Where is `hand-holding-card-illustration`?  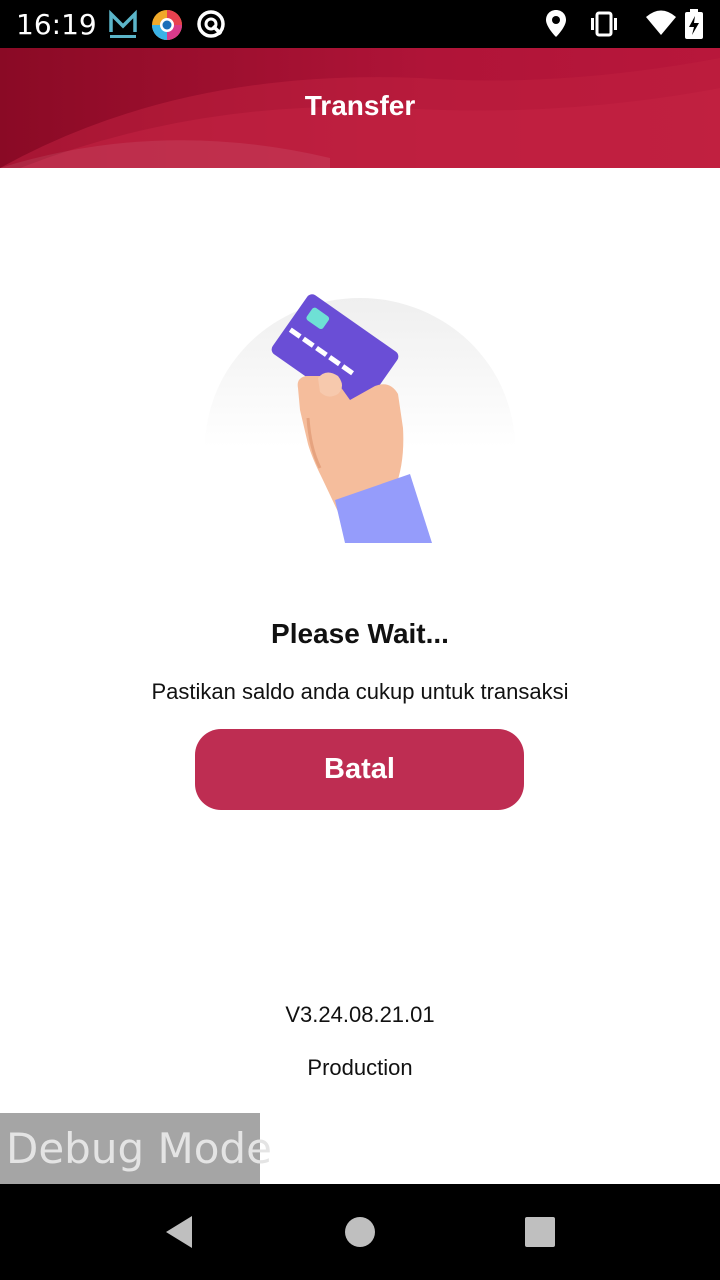 hand-holding-card-illustration is located at coordinates (360, 418).